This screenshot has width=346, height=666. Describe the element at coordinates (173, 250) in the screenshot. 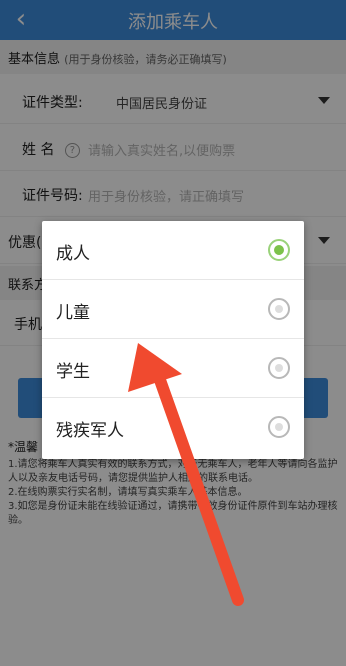

I see `option-adult: 成人` at that location.